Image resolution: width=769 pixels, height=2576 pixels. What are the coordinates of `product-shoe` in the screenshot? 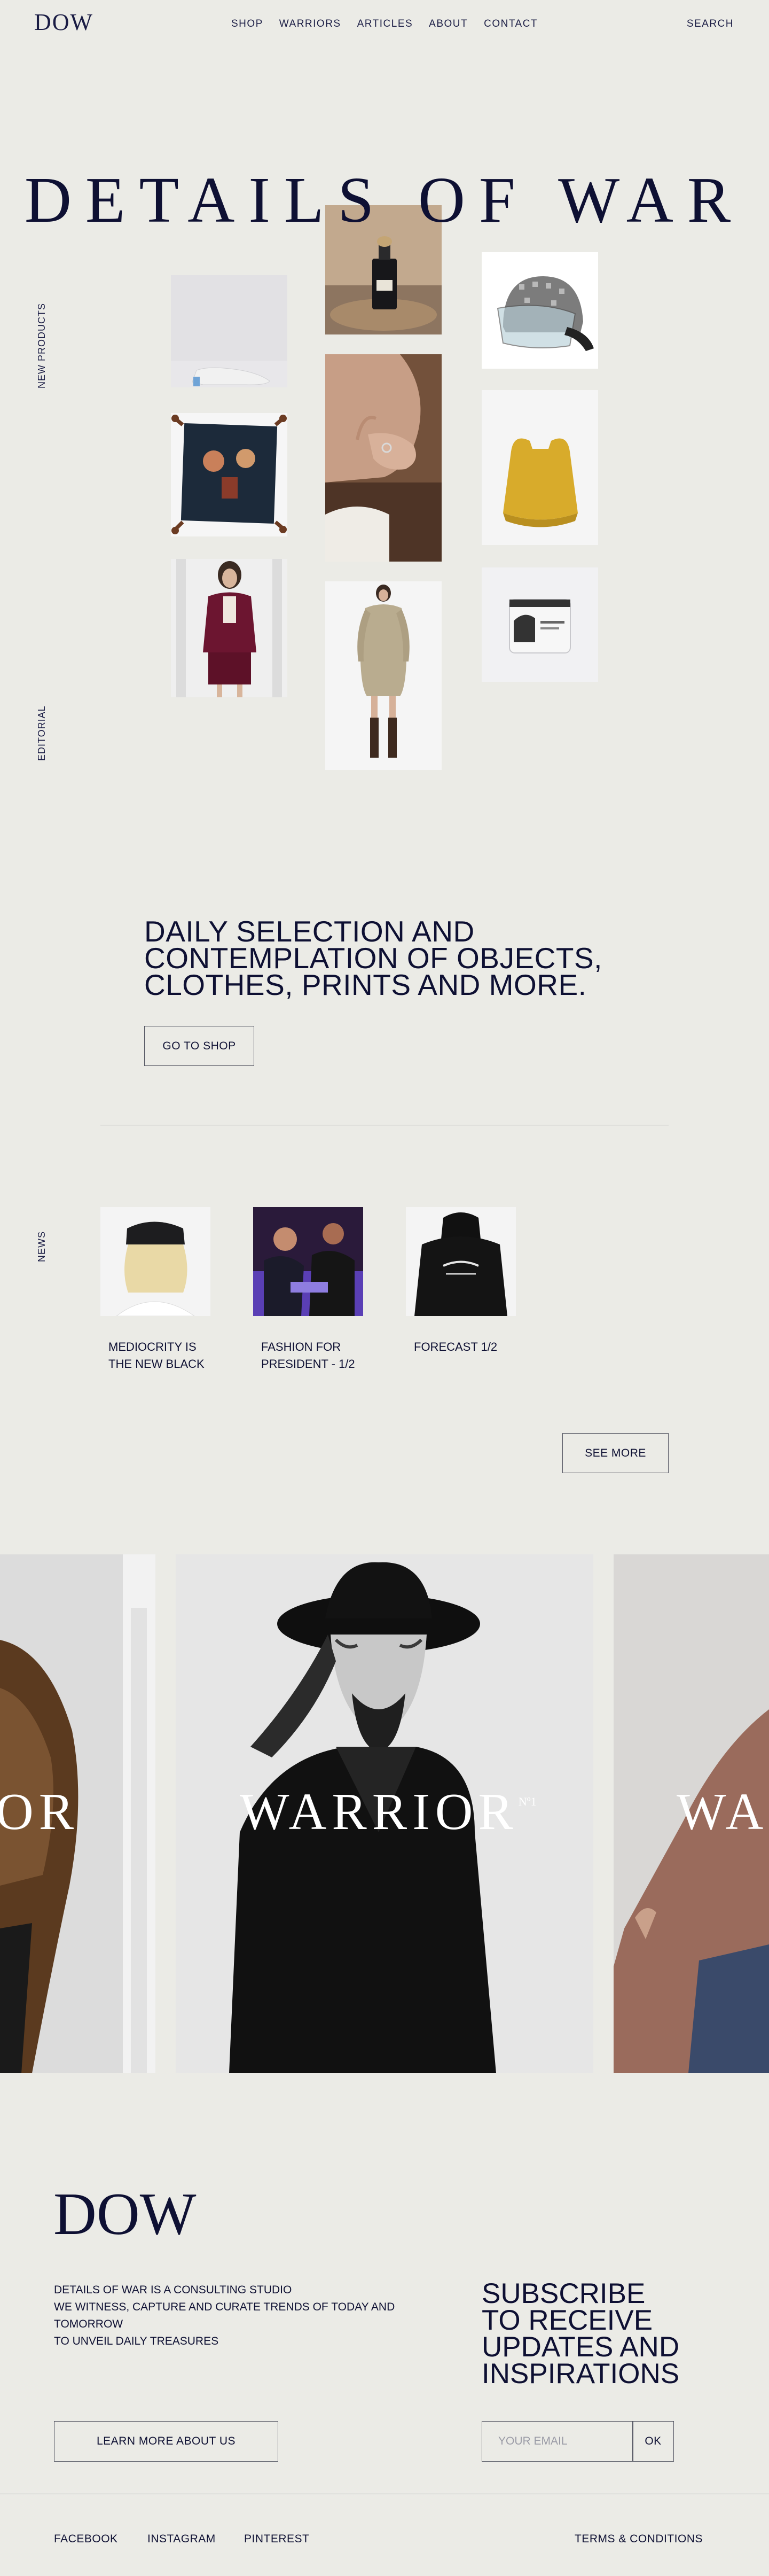 It's located at (229, 331).